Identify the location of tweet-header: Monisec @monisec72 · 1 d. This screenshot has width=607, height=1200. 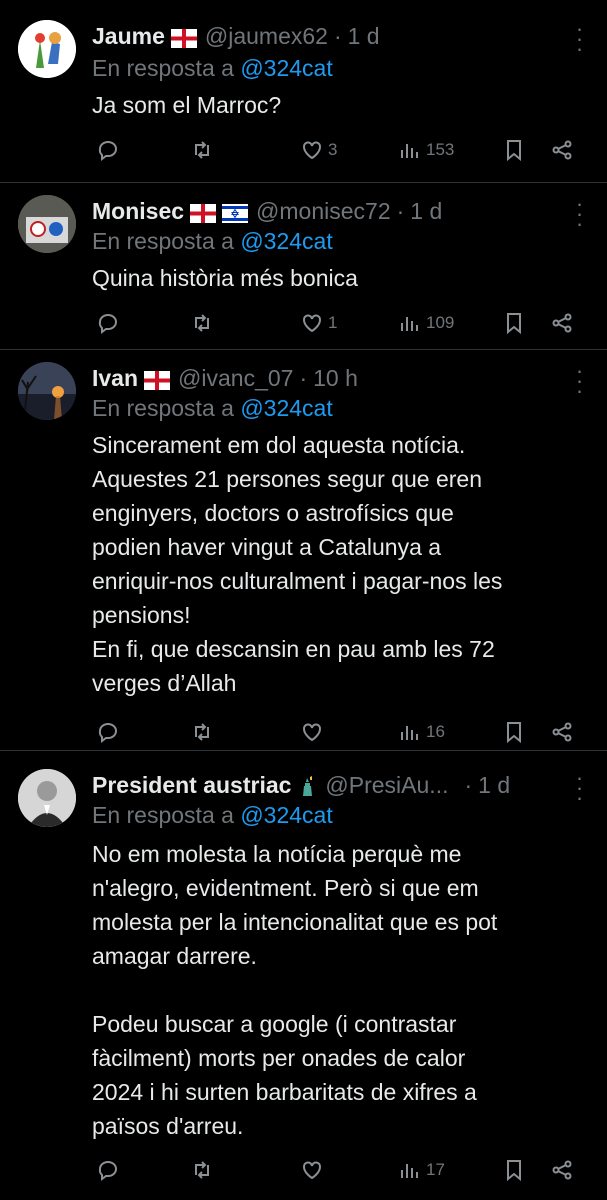
(267, 211).